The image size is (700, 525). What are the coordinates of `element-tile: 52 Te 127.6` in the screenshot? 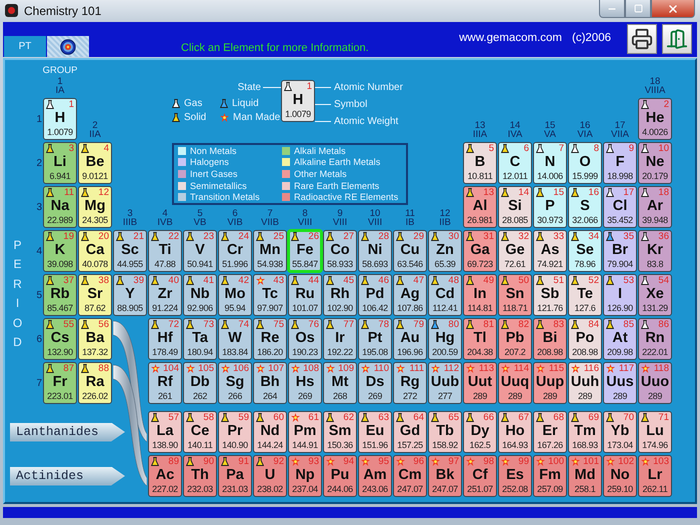 It's located at (585, 295).